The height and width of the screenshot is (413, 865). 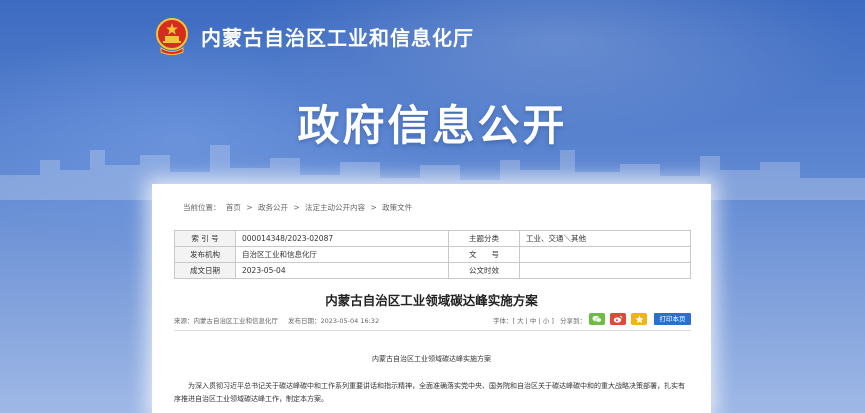 I want to click on meta-value-date: 2023-05-04, so click(x=342, y=270).